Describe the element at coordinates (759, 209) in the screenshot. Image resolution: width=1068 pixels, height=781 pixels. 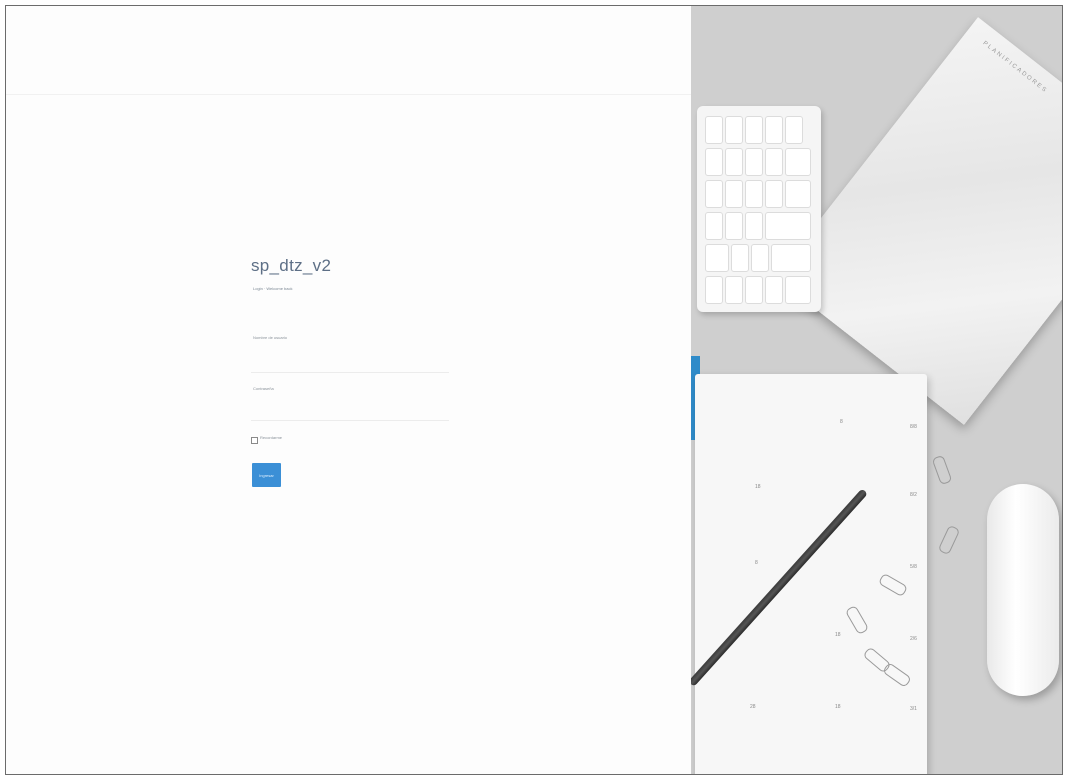
I see `keyboard-image` at that location.